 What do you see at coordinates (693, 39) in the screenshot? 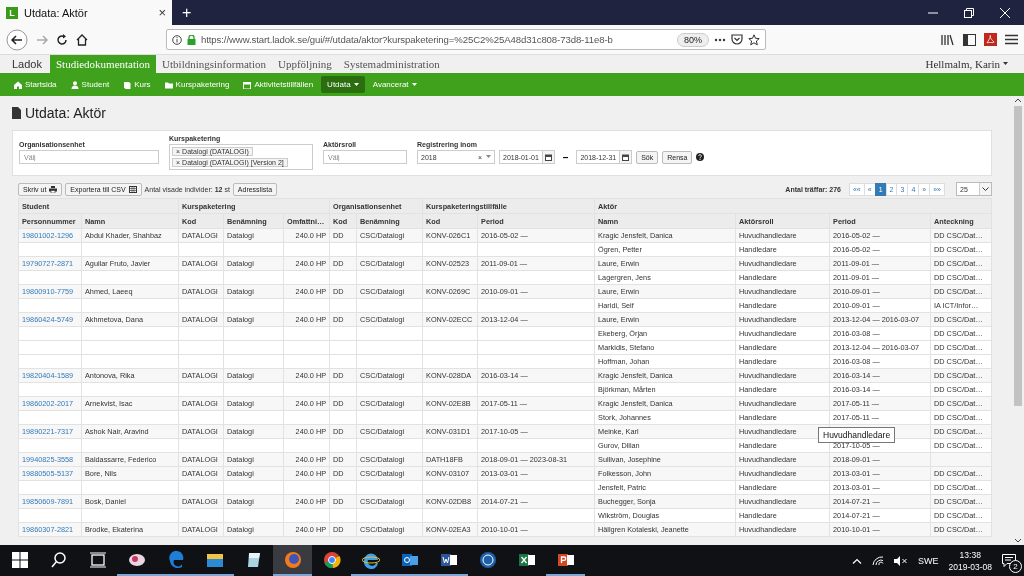
I see `zoom-level-button: 80%` at bounding box center [693, 39].